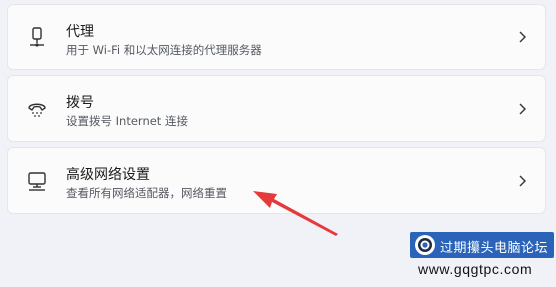 The image size is (556, 287). I want to click on watermark-name: 过期攥头电脑论坛, so click(494, 248).